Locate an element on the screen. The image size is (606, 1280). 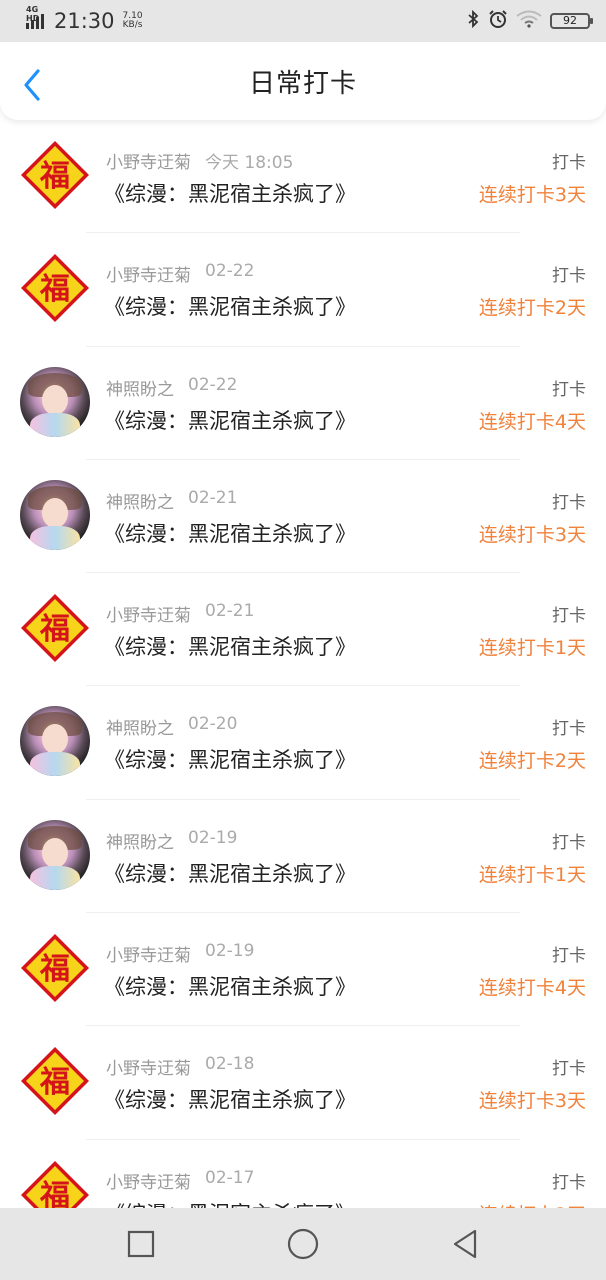
back-button is located at coordinates (34, 85).